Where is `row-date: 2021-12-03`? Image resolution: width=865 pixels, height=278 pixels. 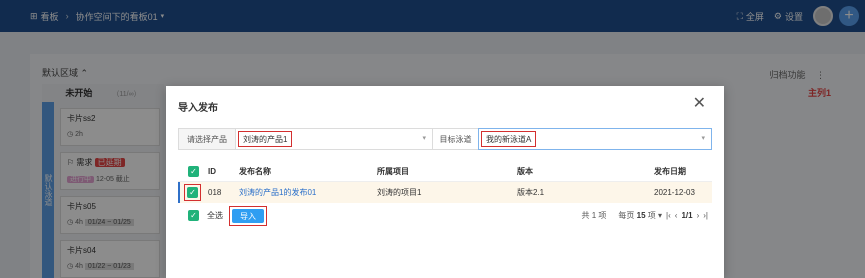
row-date: 2021-12-03 is located at coordinates (674, 192).